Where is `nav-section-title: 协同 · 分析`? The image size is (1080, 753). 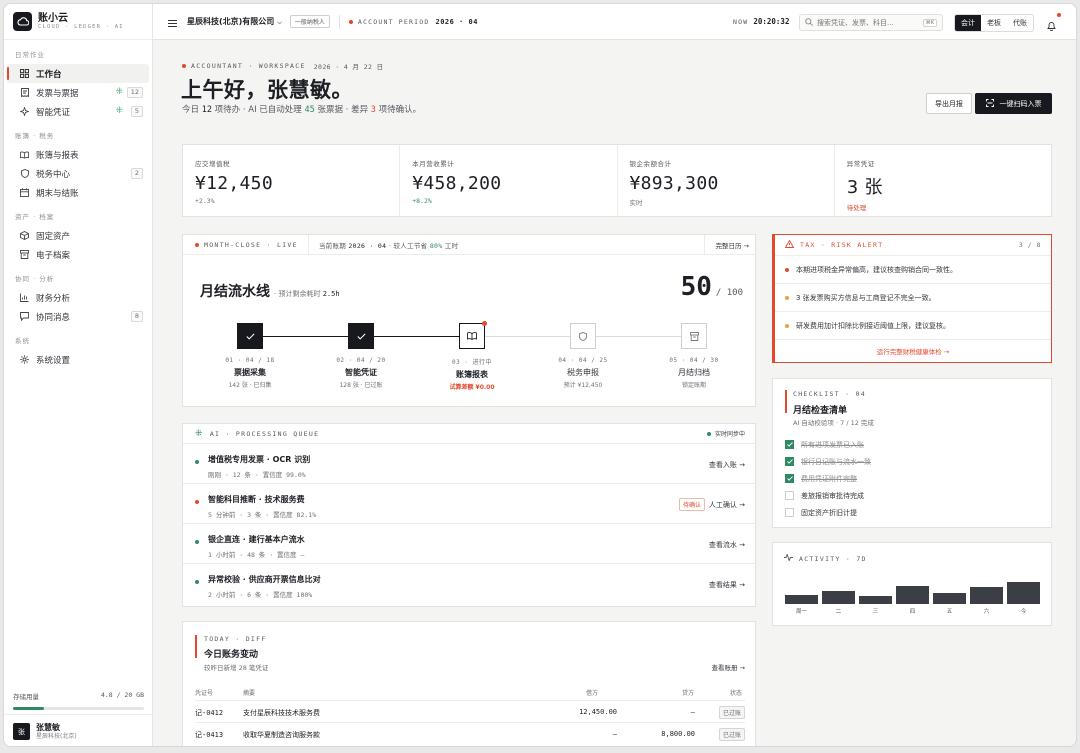 nav-section-title: 协同 · 分析 is located at coordinates (35, 279).